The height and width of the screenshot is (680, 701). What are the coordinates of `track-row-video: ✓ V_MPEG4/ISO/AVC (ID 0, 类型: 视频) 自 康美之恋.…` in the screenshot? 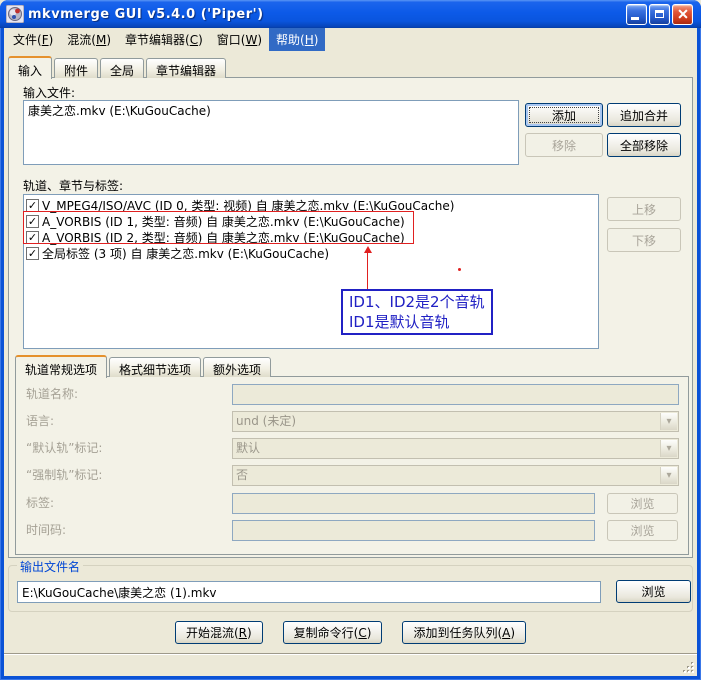 It's located at (311, 205).